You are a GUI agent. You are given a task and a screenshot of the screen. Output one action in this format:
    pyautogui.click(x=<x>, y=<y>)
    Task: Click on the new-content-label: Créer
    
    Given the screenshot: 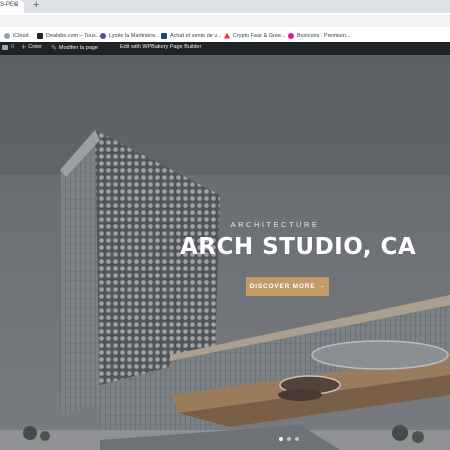 What is the action you would take?
    pyautogui.click(x=35, y=47)
    